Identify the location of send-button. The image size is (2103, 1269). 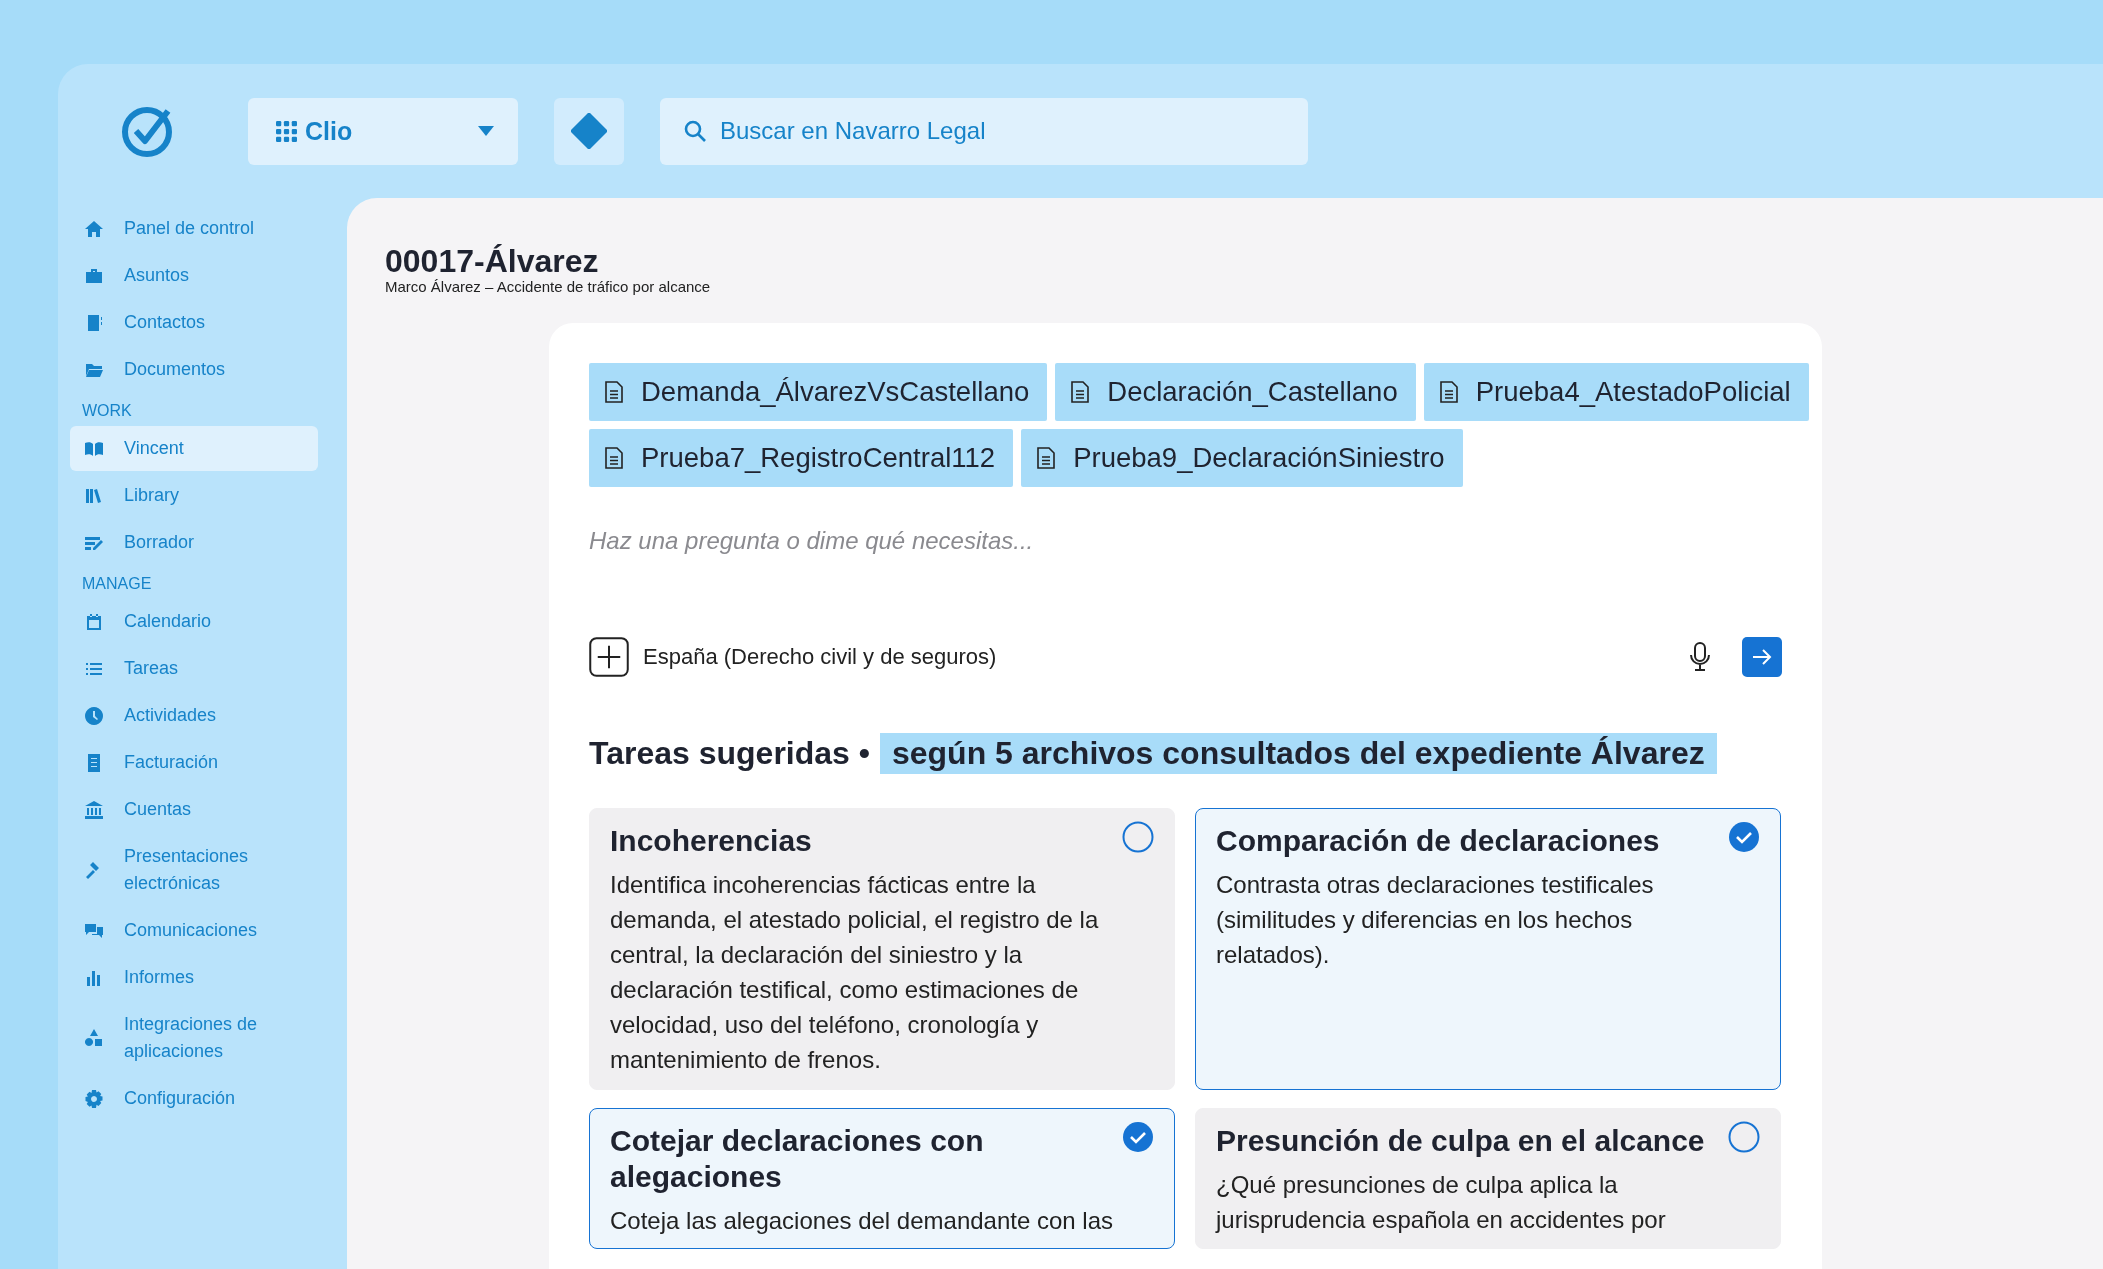
(1762, 657).